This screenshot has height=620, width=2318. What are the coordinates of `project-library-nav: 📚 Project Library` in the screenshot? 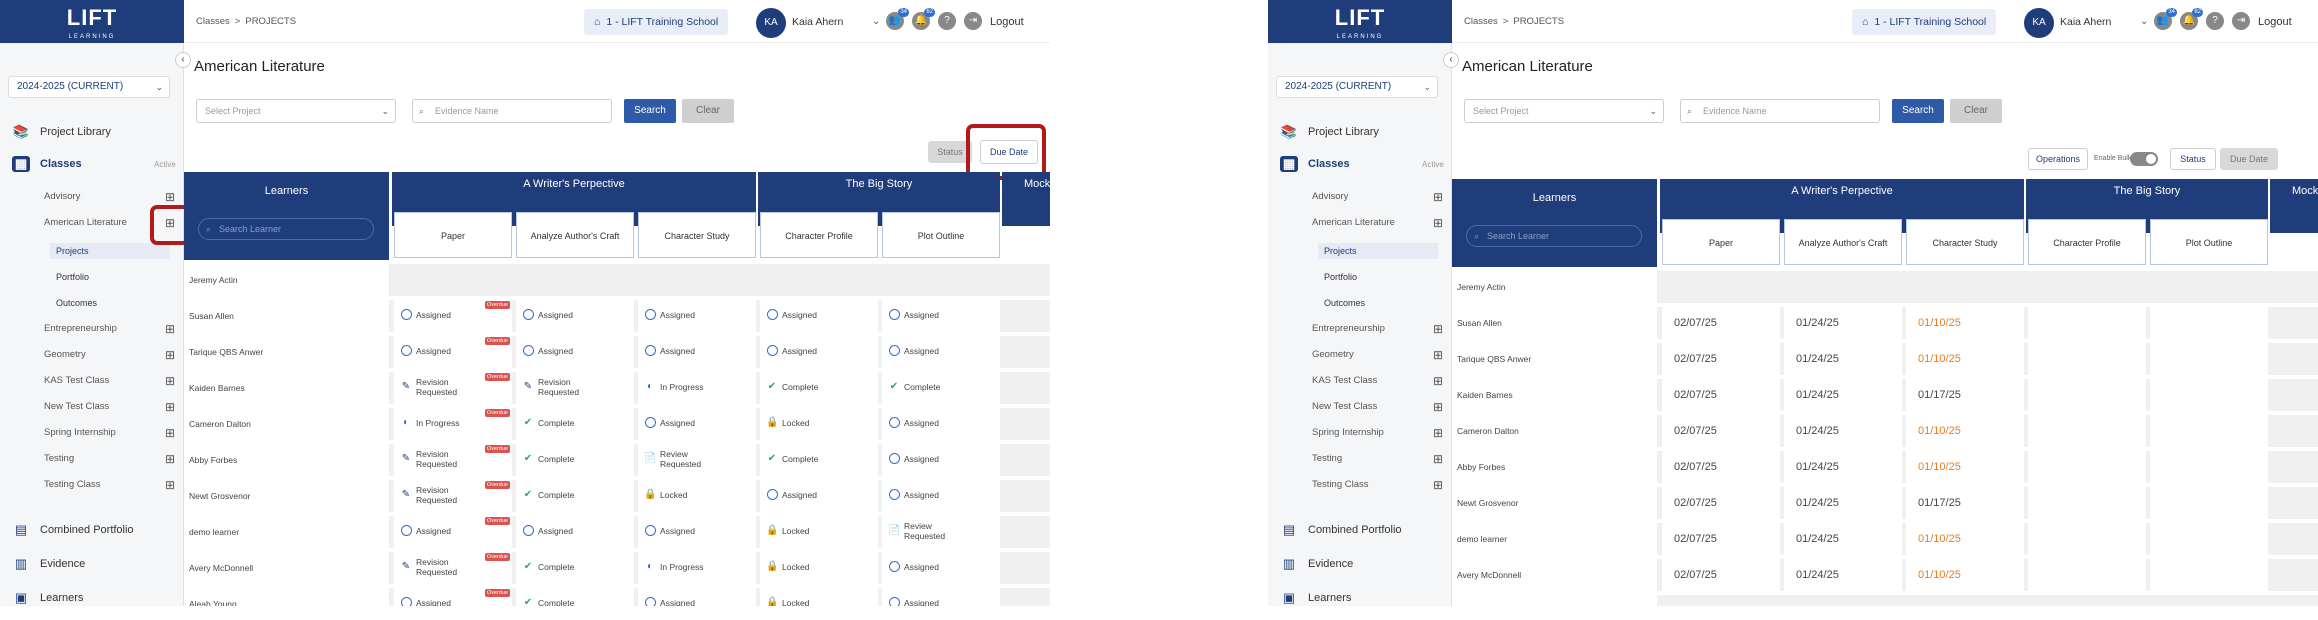 It's located at (61, 132).